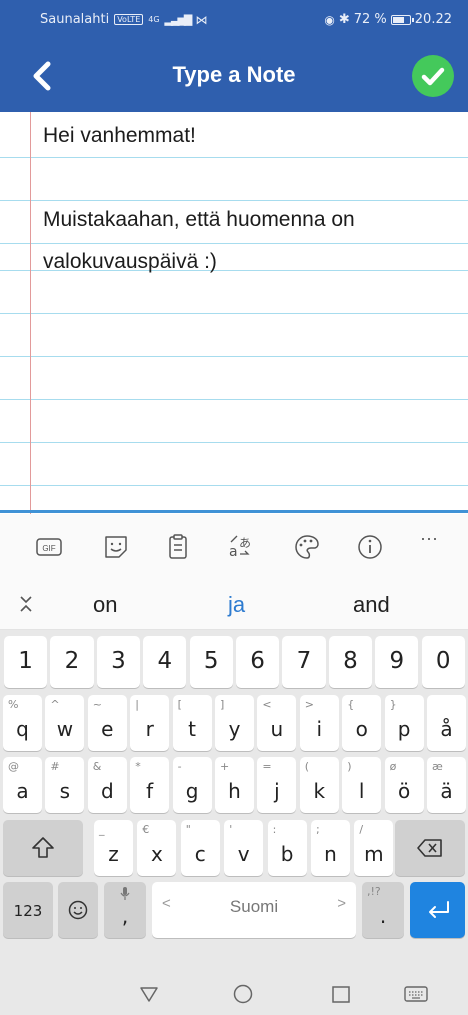 The width and height of the screenshot is (468, 1015). I want to click on clock: 20.22, so click(433, 19).